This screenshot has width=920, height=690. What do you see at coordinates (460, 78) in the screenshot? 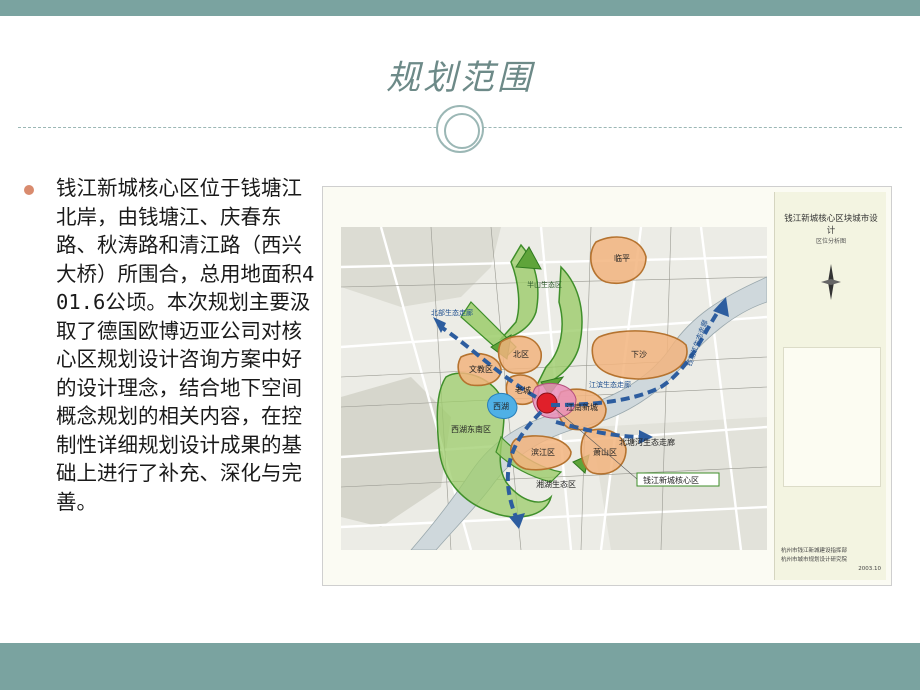
I see `slide-title: 规划范围` at bounding box center [460, 78].